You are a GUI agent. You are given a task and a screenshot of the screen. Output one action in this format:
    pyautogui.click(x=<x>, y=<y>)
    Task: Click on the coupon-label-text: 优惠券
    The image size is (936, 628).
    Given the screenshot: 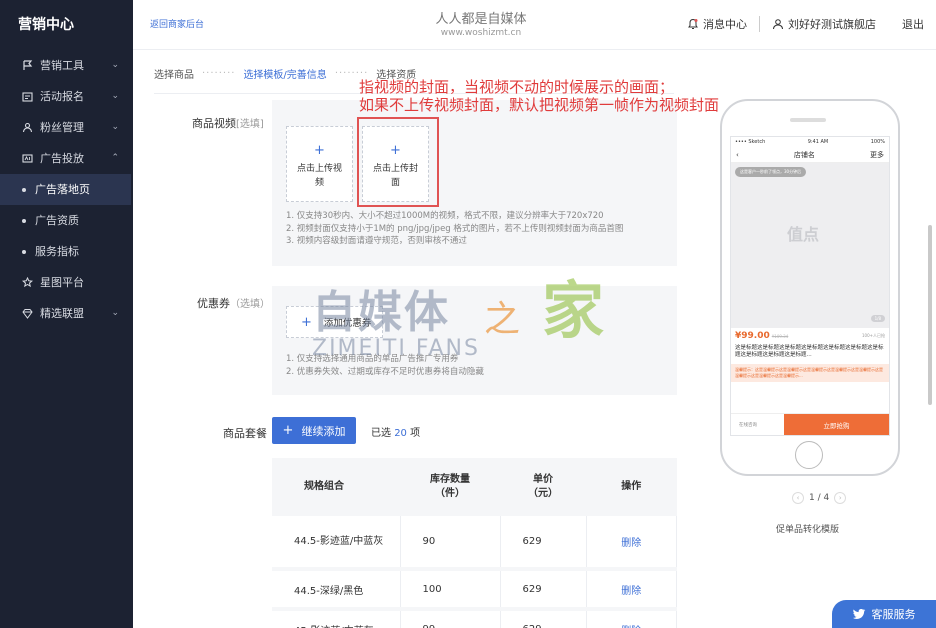 What is the action you would take?
    pyautogui.click(x=213, y=303)
    